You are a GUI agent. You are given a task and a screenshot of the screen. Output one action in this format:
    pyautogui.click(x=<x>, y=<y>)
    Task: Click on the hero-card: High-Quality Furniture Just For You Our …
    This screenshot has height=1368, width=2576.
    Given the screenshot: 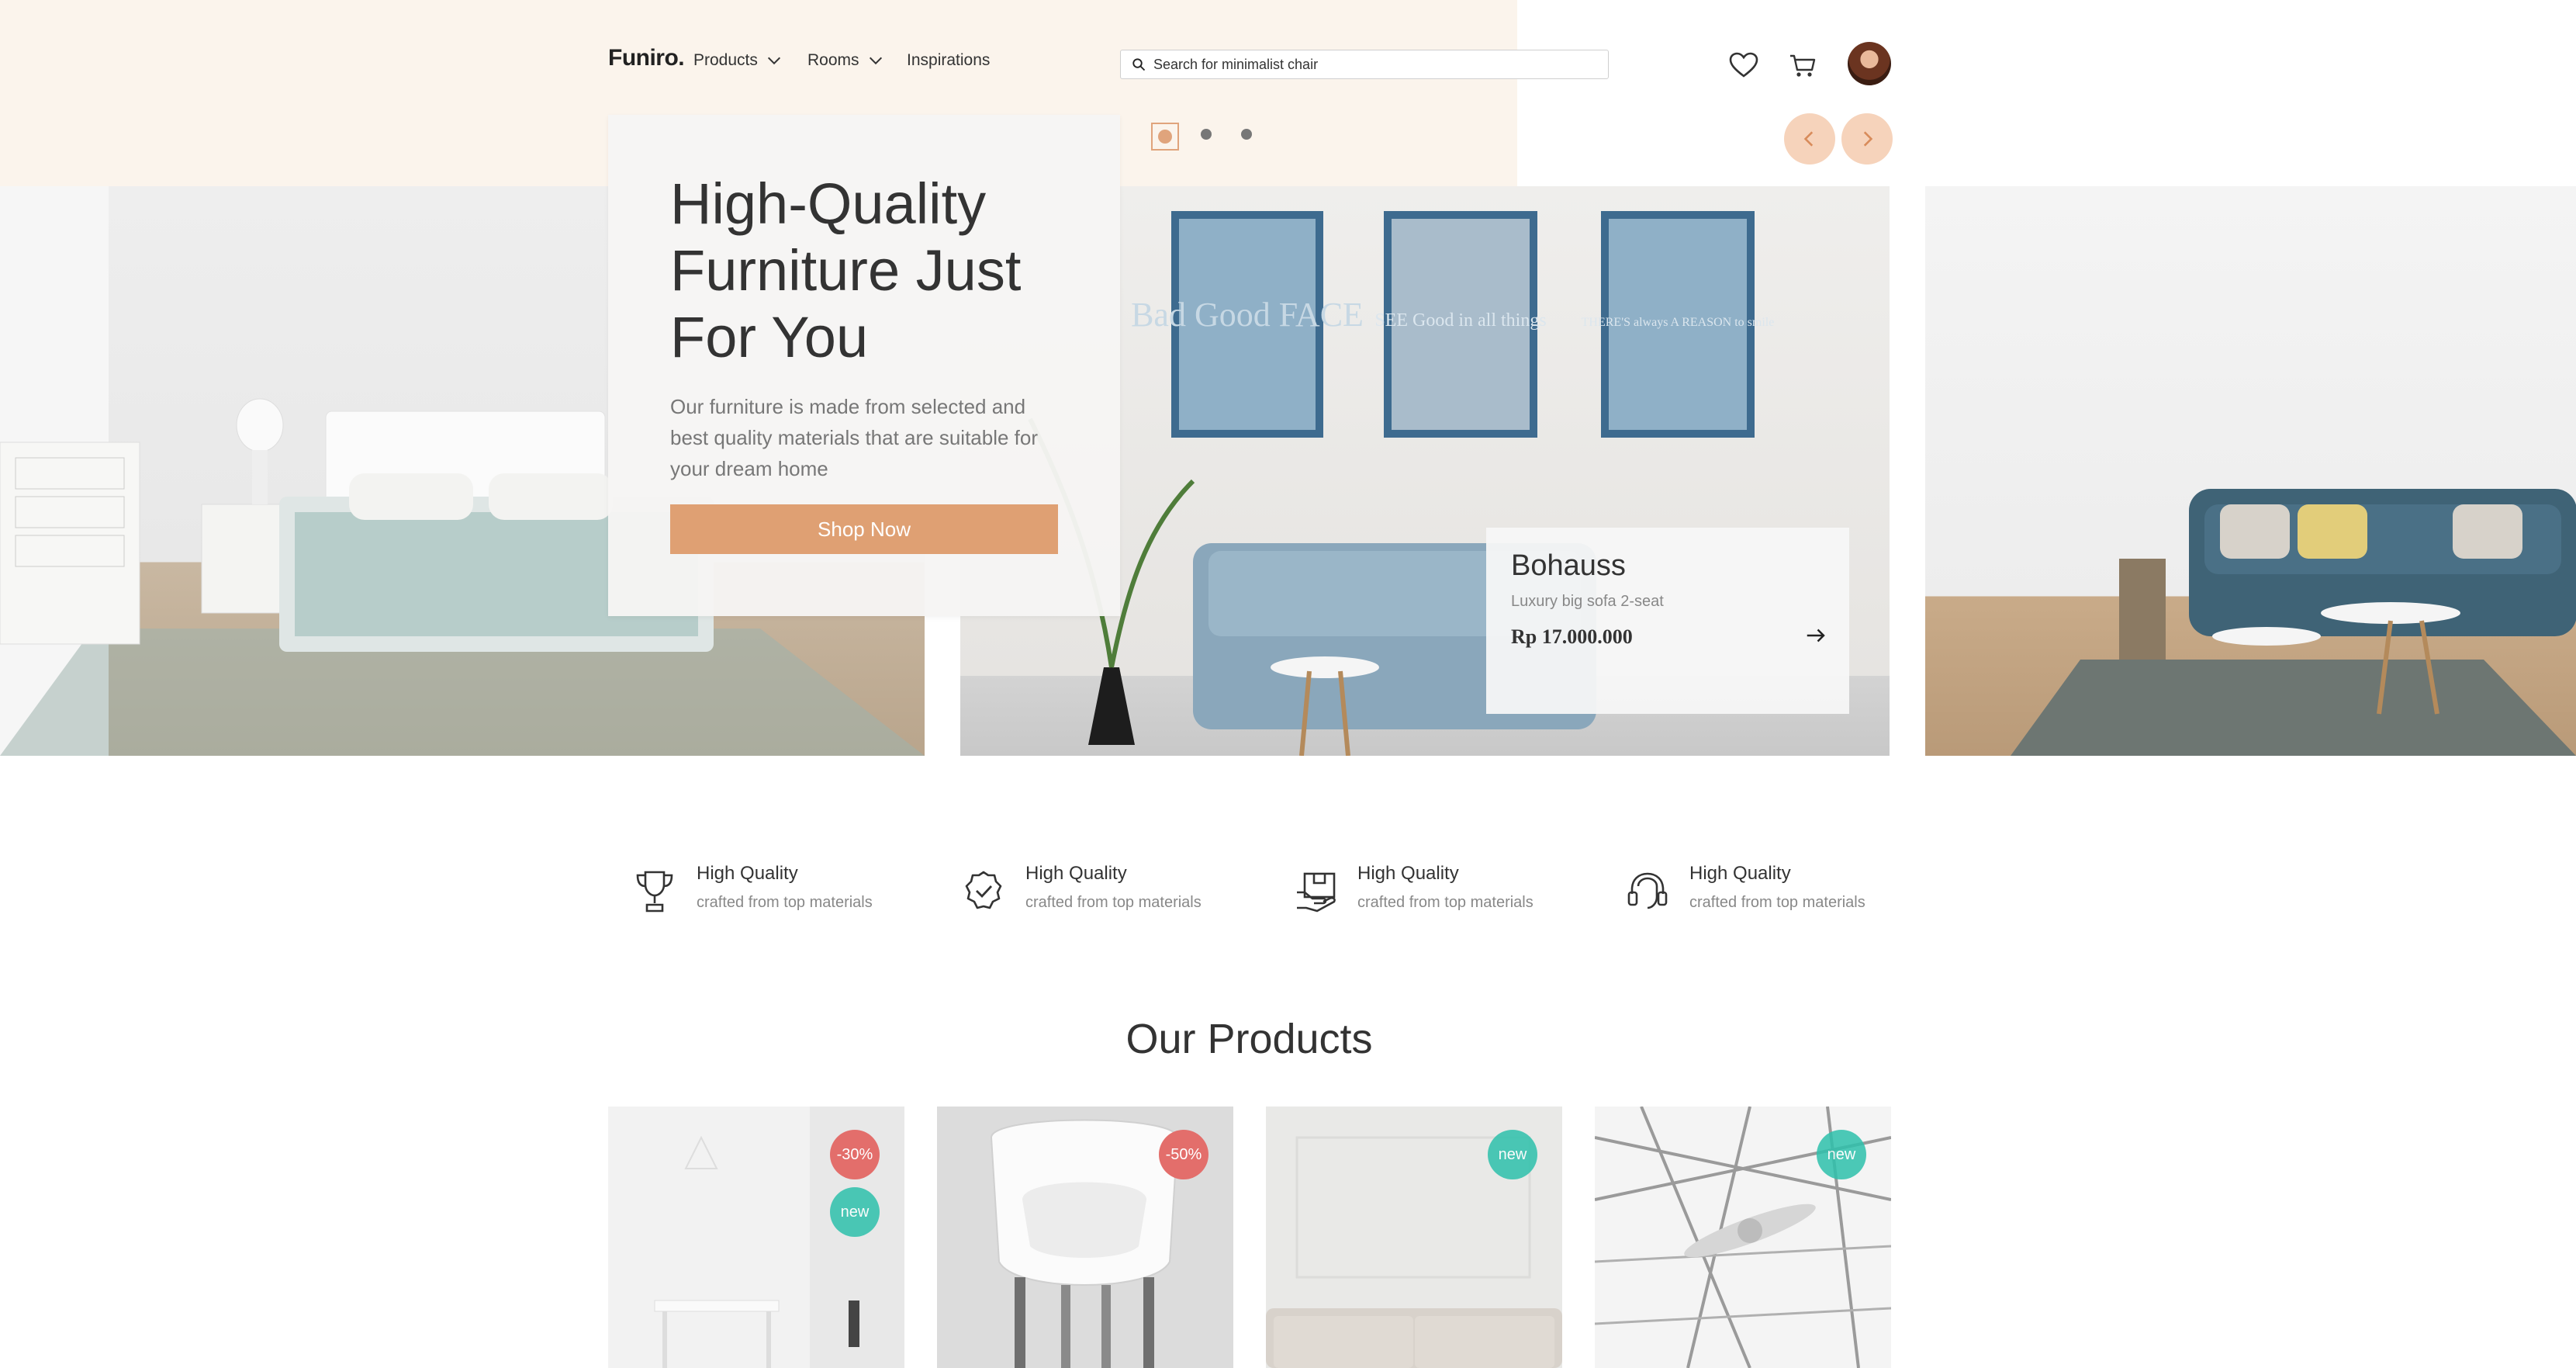 What is the action you would take?
    pyautogui.click(x=864, y=365)
    